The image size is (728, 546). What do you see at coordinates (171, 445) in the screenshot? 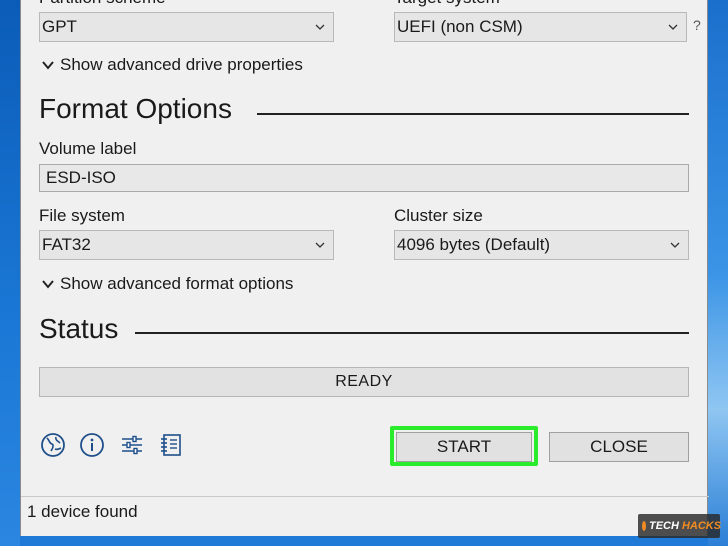
I see `log-icon` at bounding box center [171, 445].